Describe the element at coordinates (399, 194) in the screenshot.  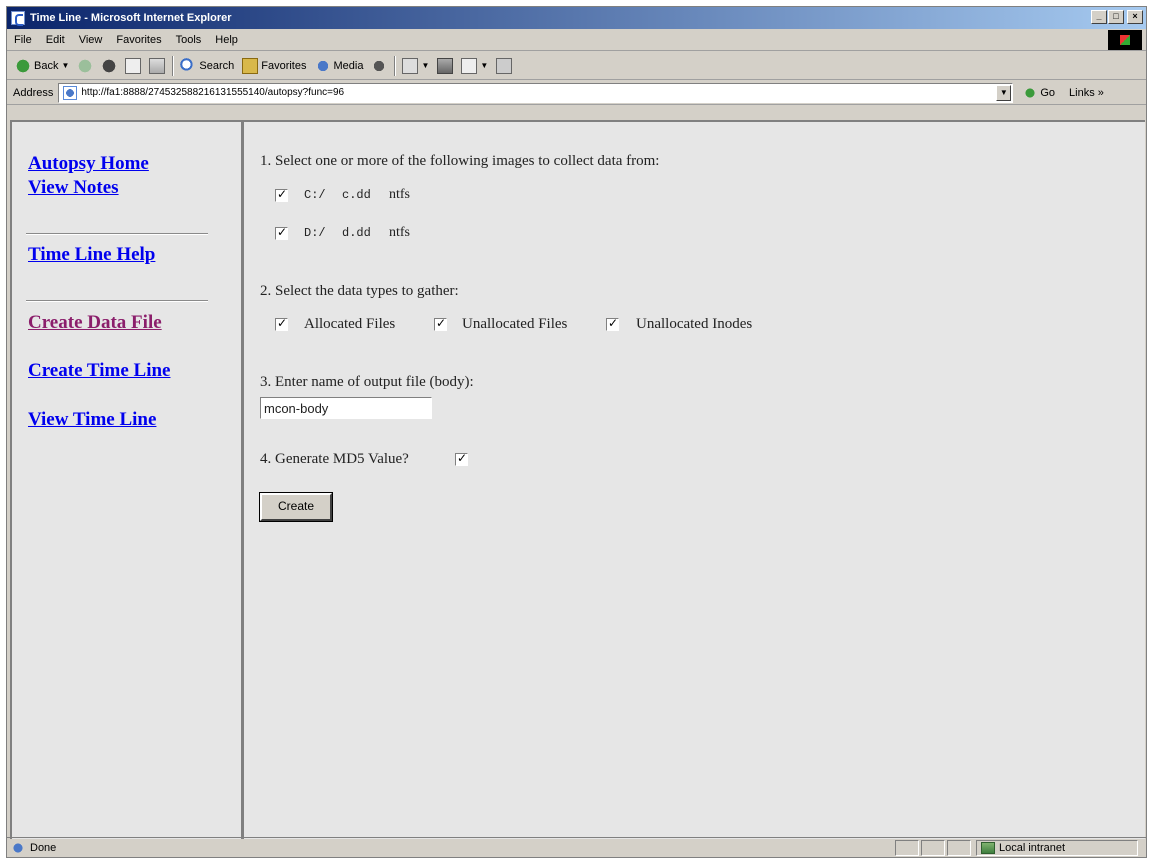
I see `image-c-fs: ntfs` at that location.